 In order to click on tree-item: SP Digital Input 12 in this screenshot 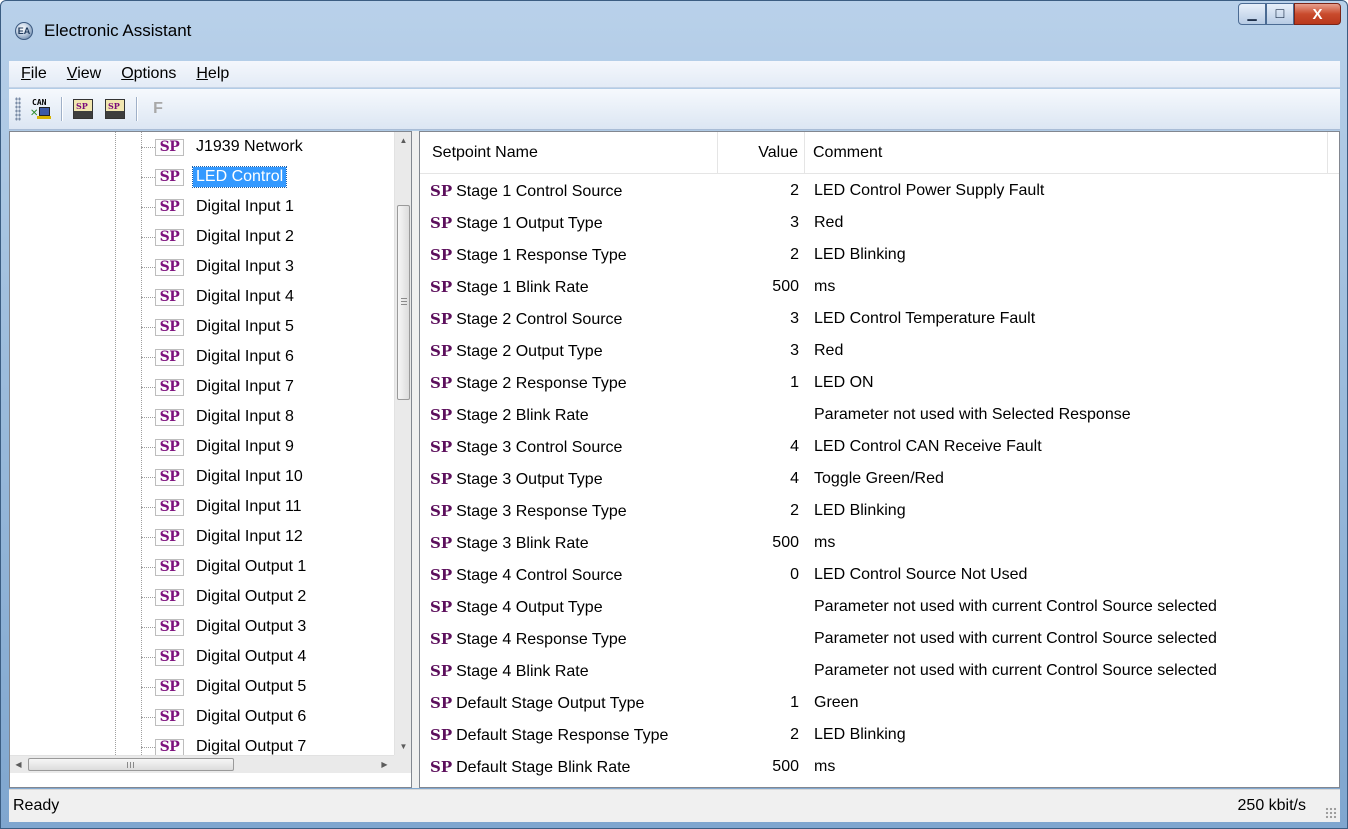, I will do `click(202, 537)`.